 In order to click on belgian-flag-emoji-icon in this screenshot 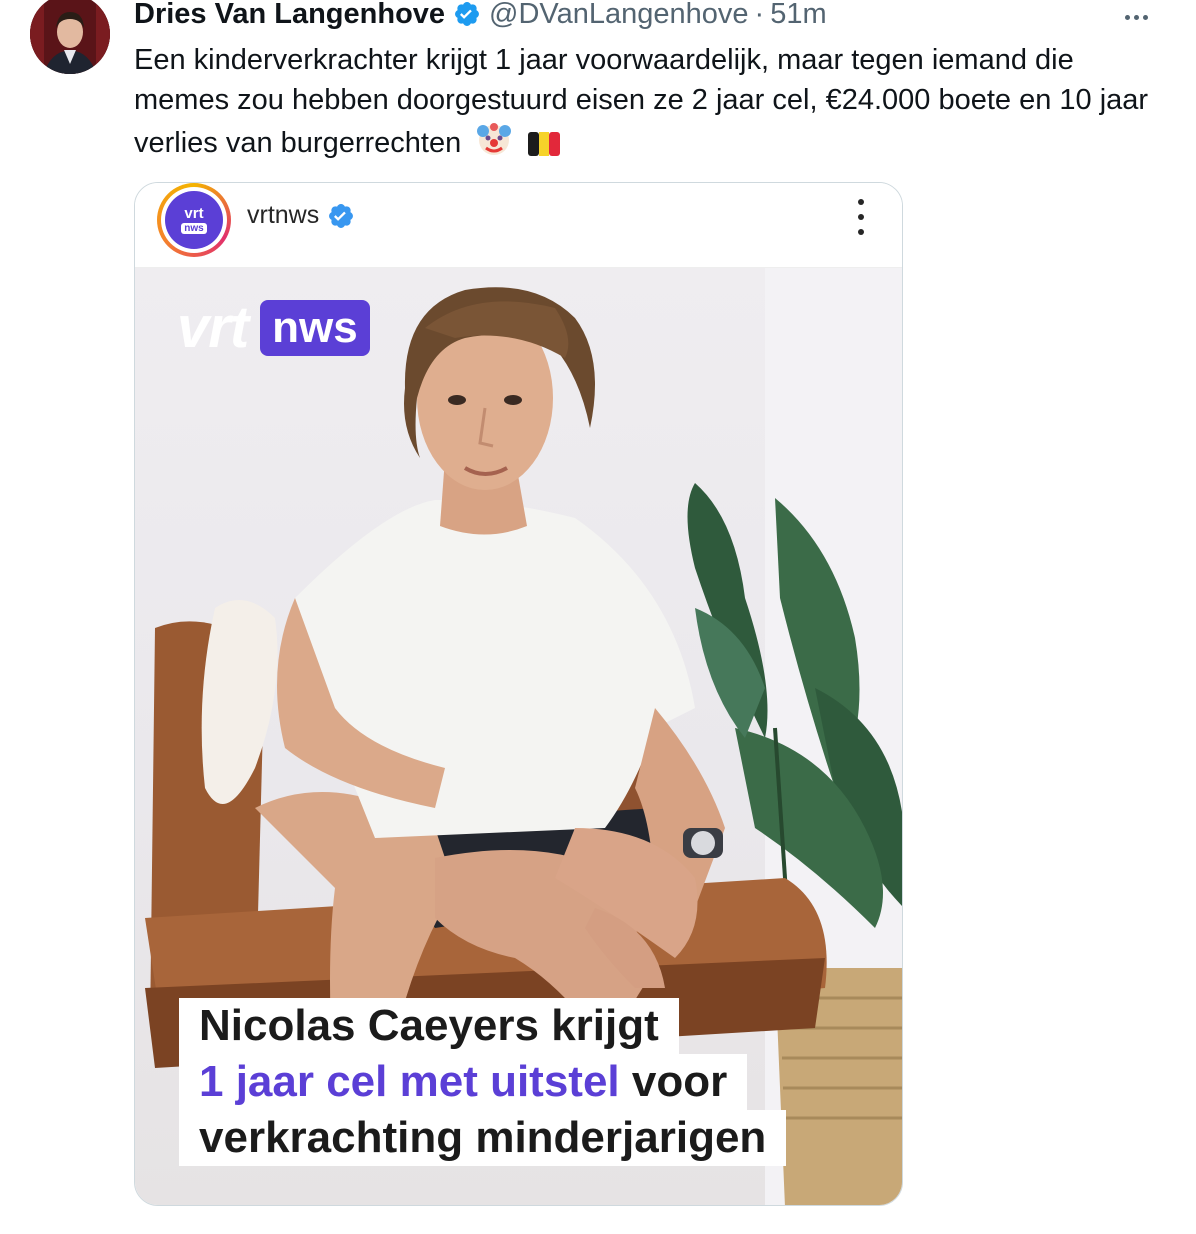, I will do `click(544, 149)`.